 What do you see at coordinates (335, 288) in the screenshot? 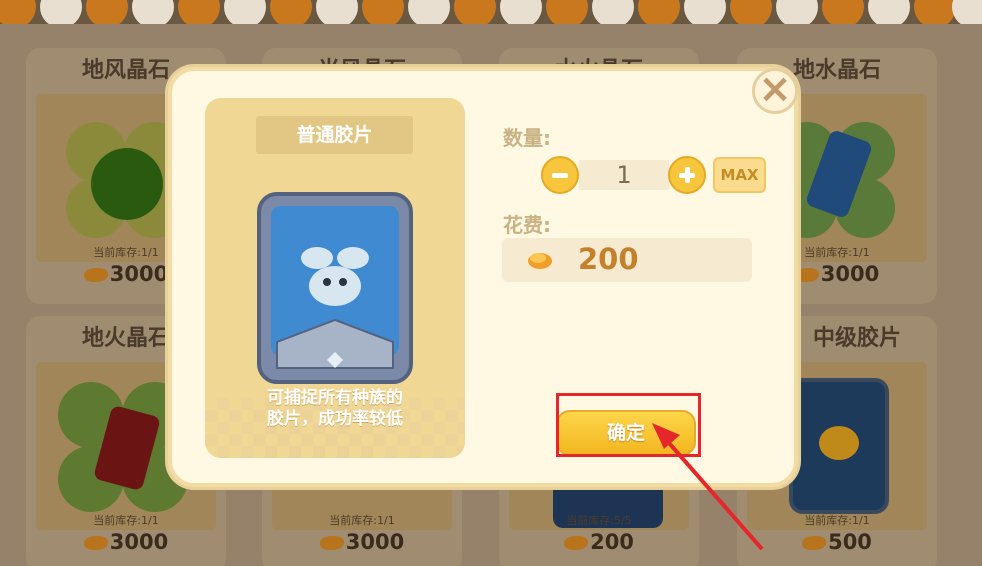
I see `film-card-icon` at bounding box center [335, 288].